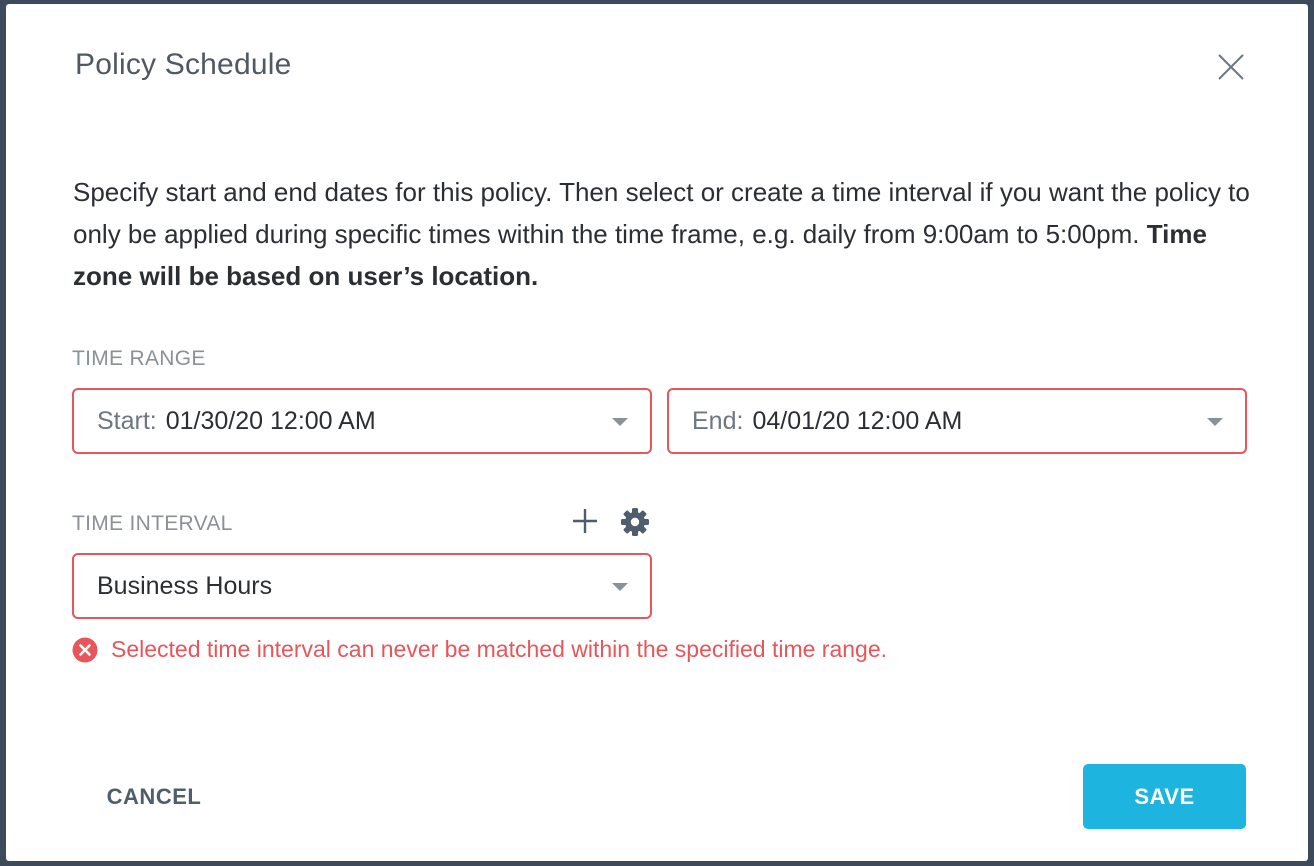 Image resolution: width=1314 pixels, height=866 pixels. I want to click on end-value: 04/01/20 12:00 AM, so click(857, 420).